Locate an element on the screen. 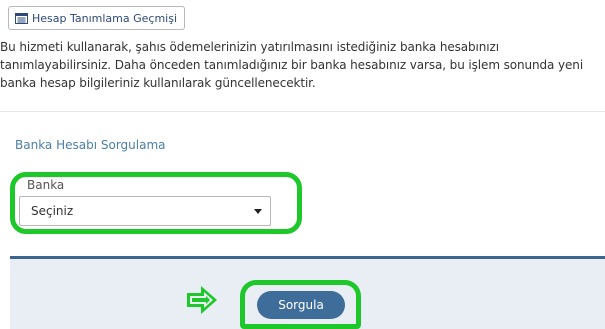  query-button: Sorgula is located at coordinates (301, 305).